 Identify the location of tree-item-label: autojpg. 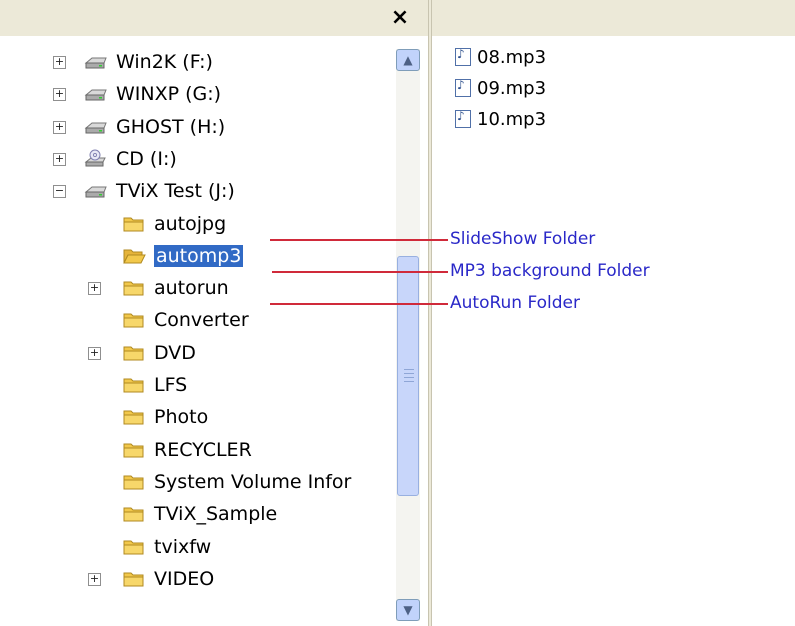
(190, 223).